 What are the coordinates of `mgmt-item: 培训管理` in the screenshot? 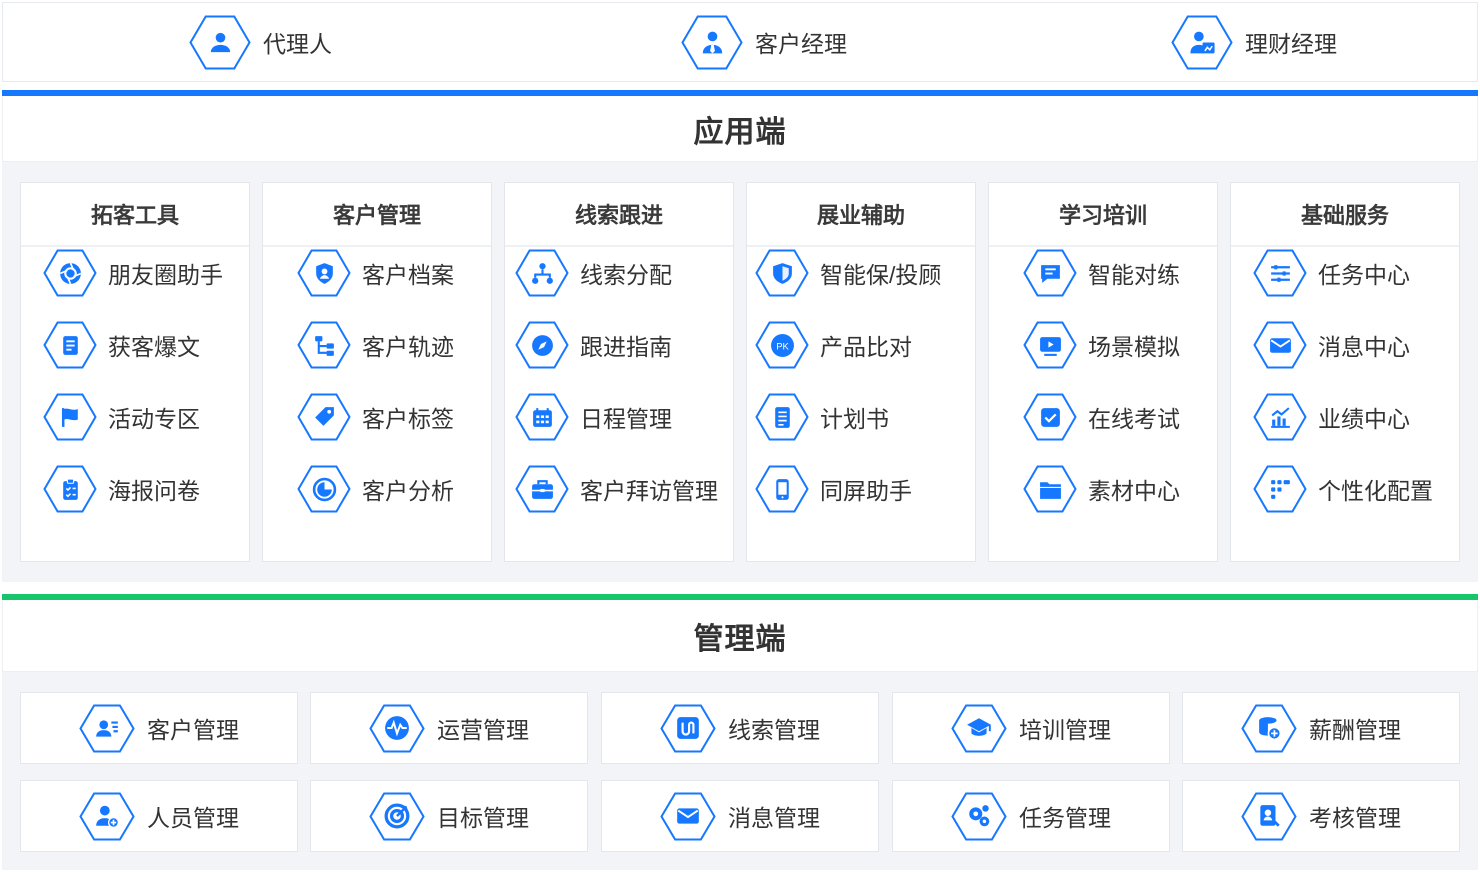 It's located at (1031, 728).